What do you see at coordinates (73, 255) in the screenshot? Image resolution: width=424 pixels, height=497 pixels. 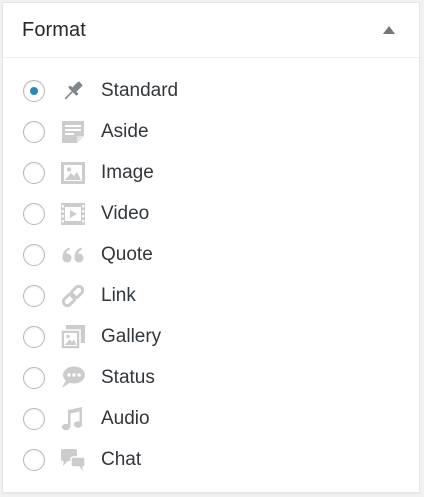 I see `quote-icon` at bounding box center [73, 255].